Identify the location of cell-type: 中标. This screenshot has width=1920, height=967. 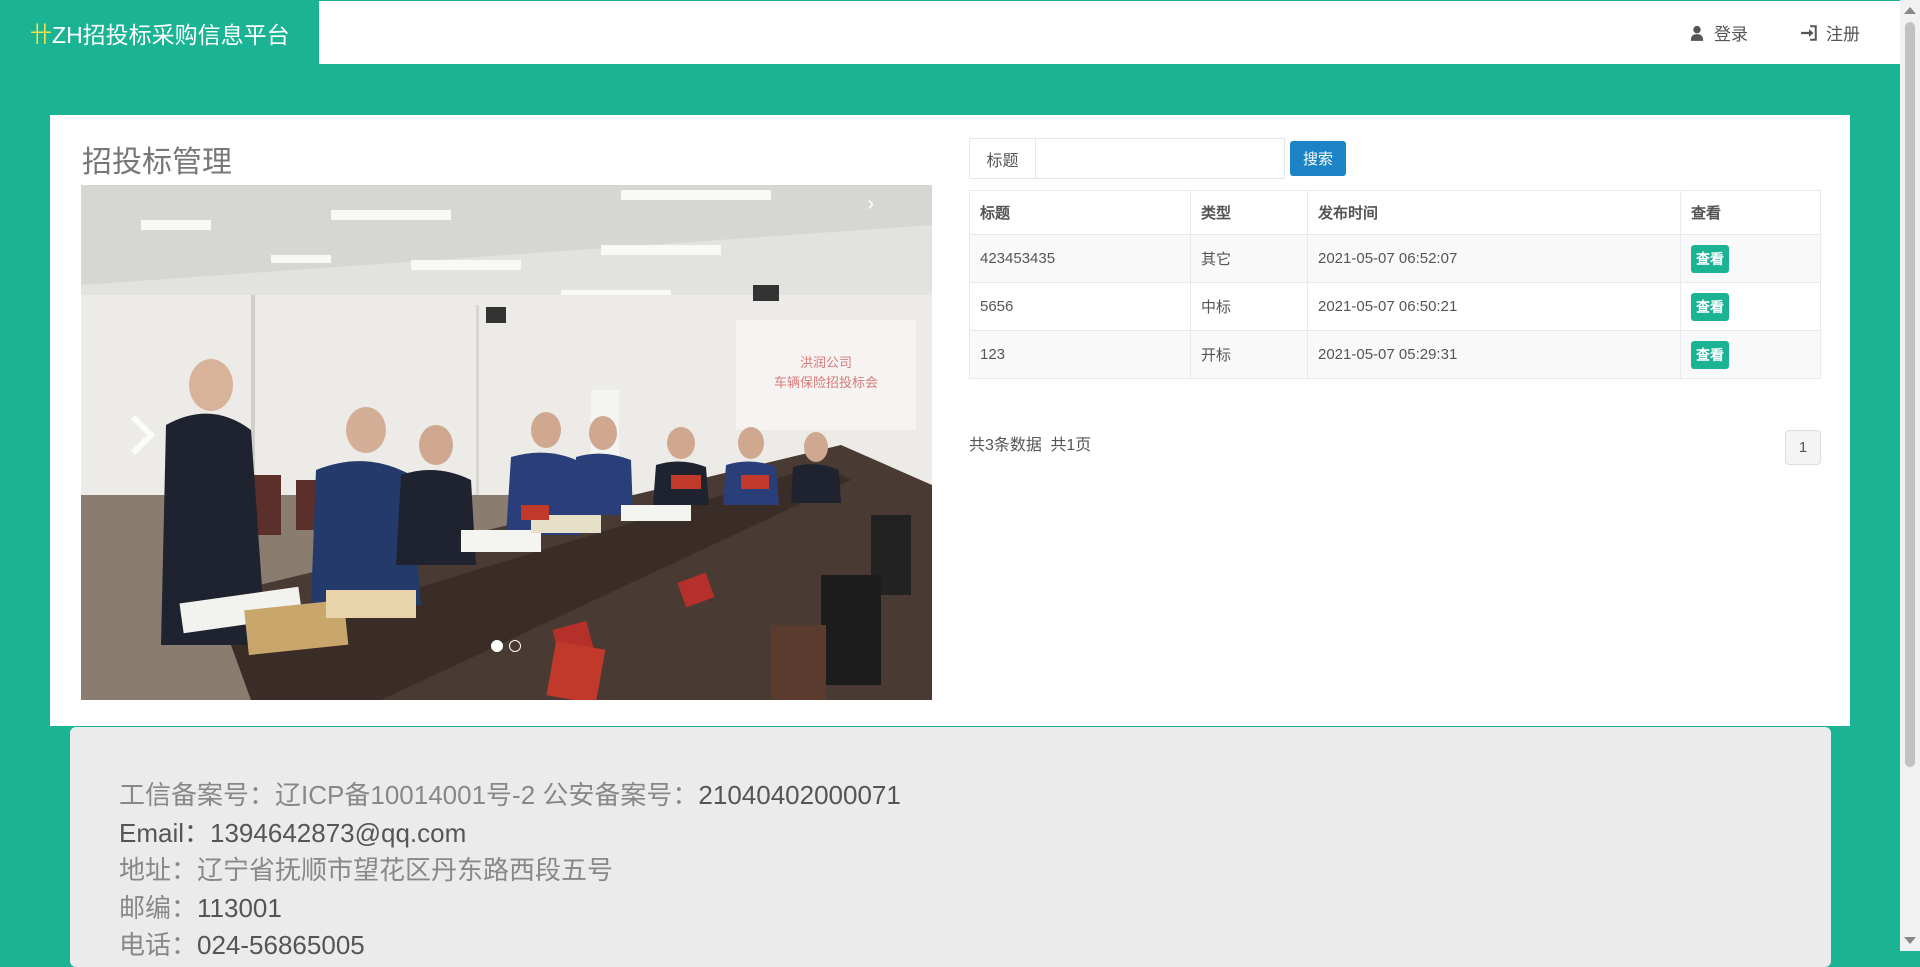
(1249, 306).